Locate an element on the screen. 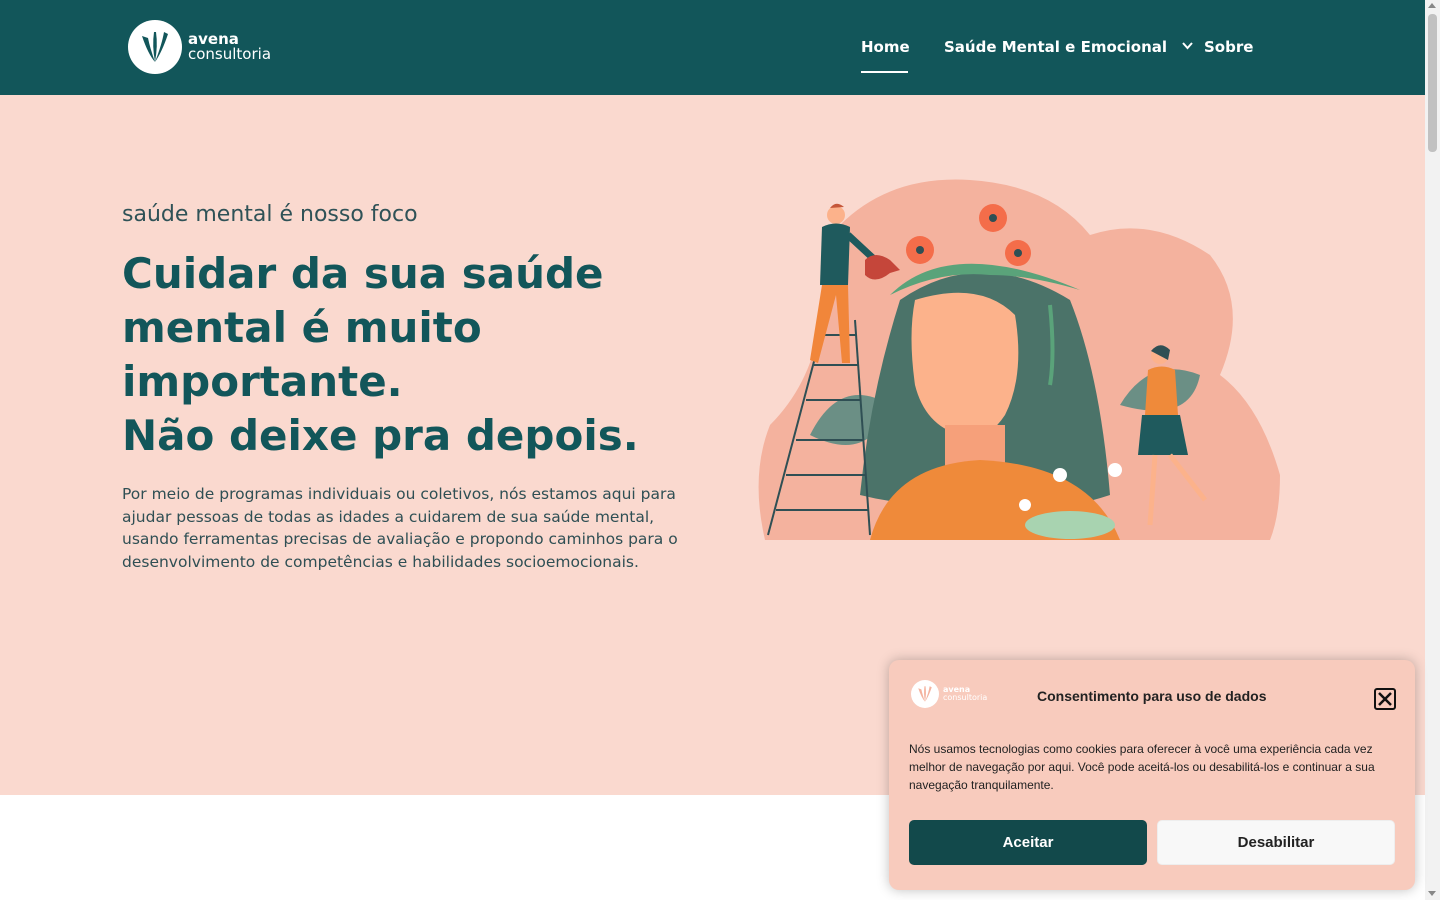  brand-logo: avena consultoria is located at coordinates (199, 47).